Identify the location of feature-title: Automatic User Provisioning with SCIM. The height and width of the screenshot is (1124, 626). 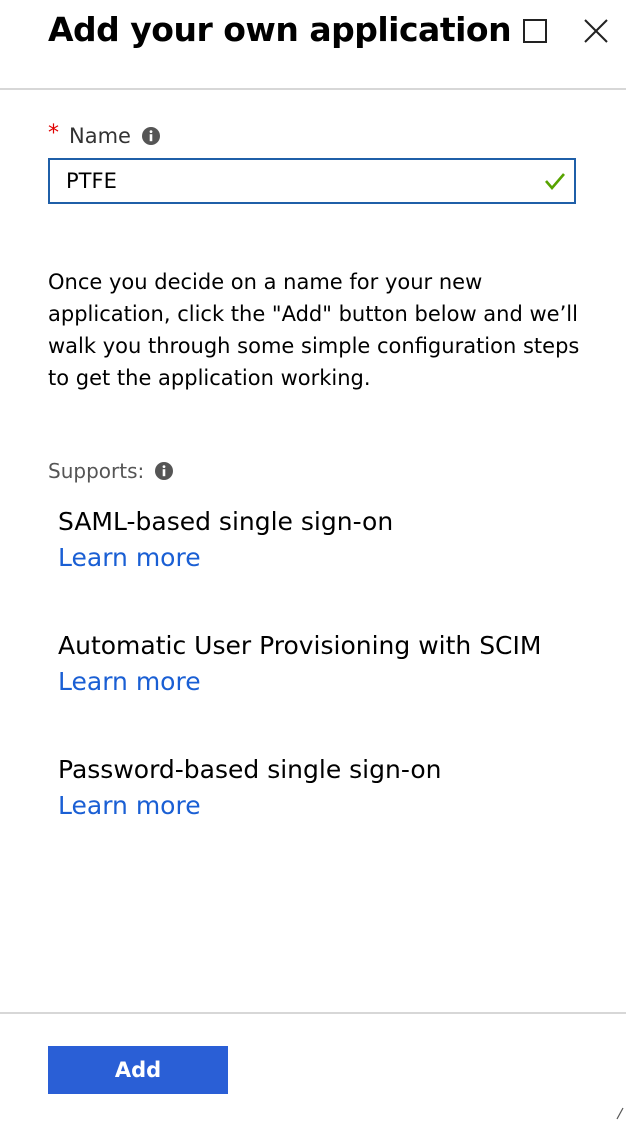
(300, 645).